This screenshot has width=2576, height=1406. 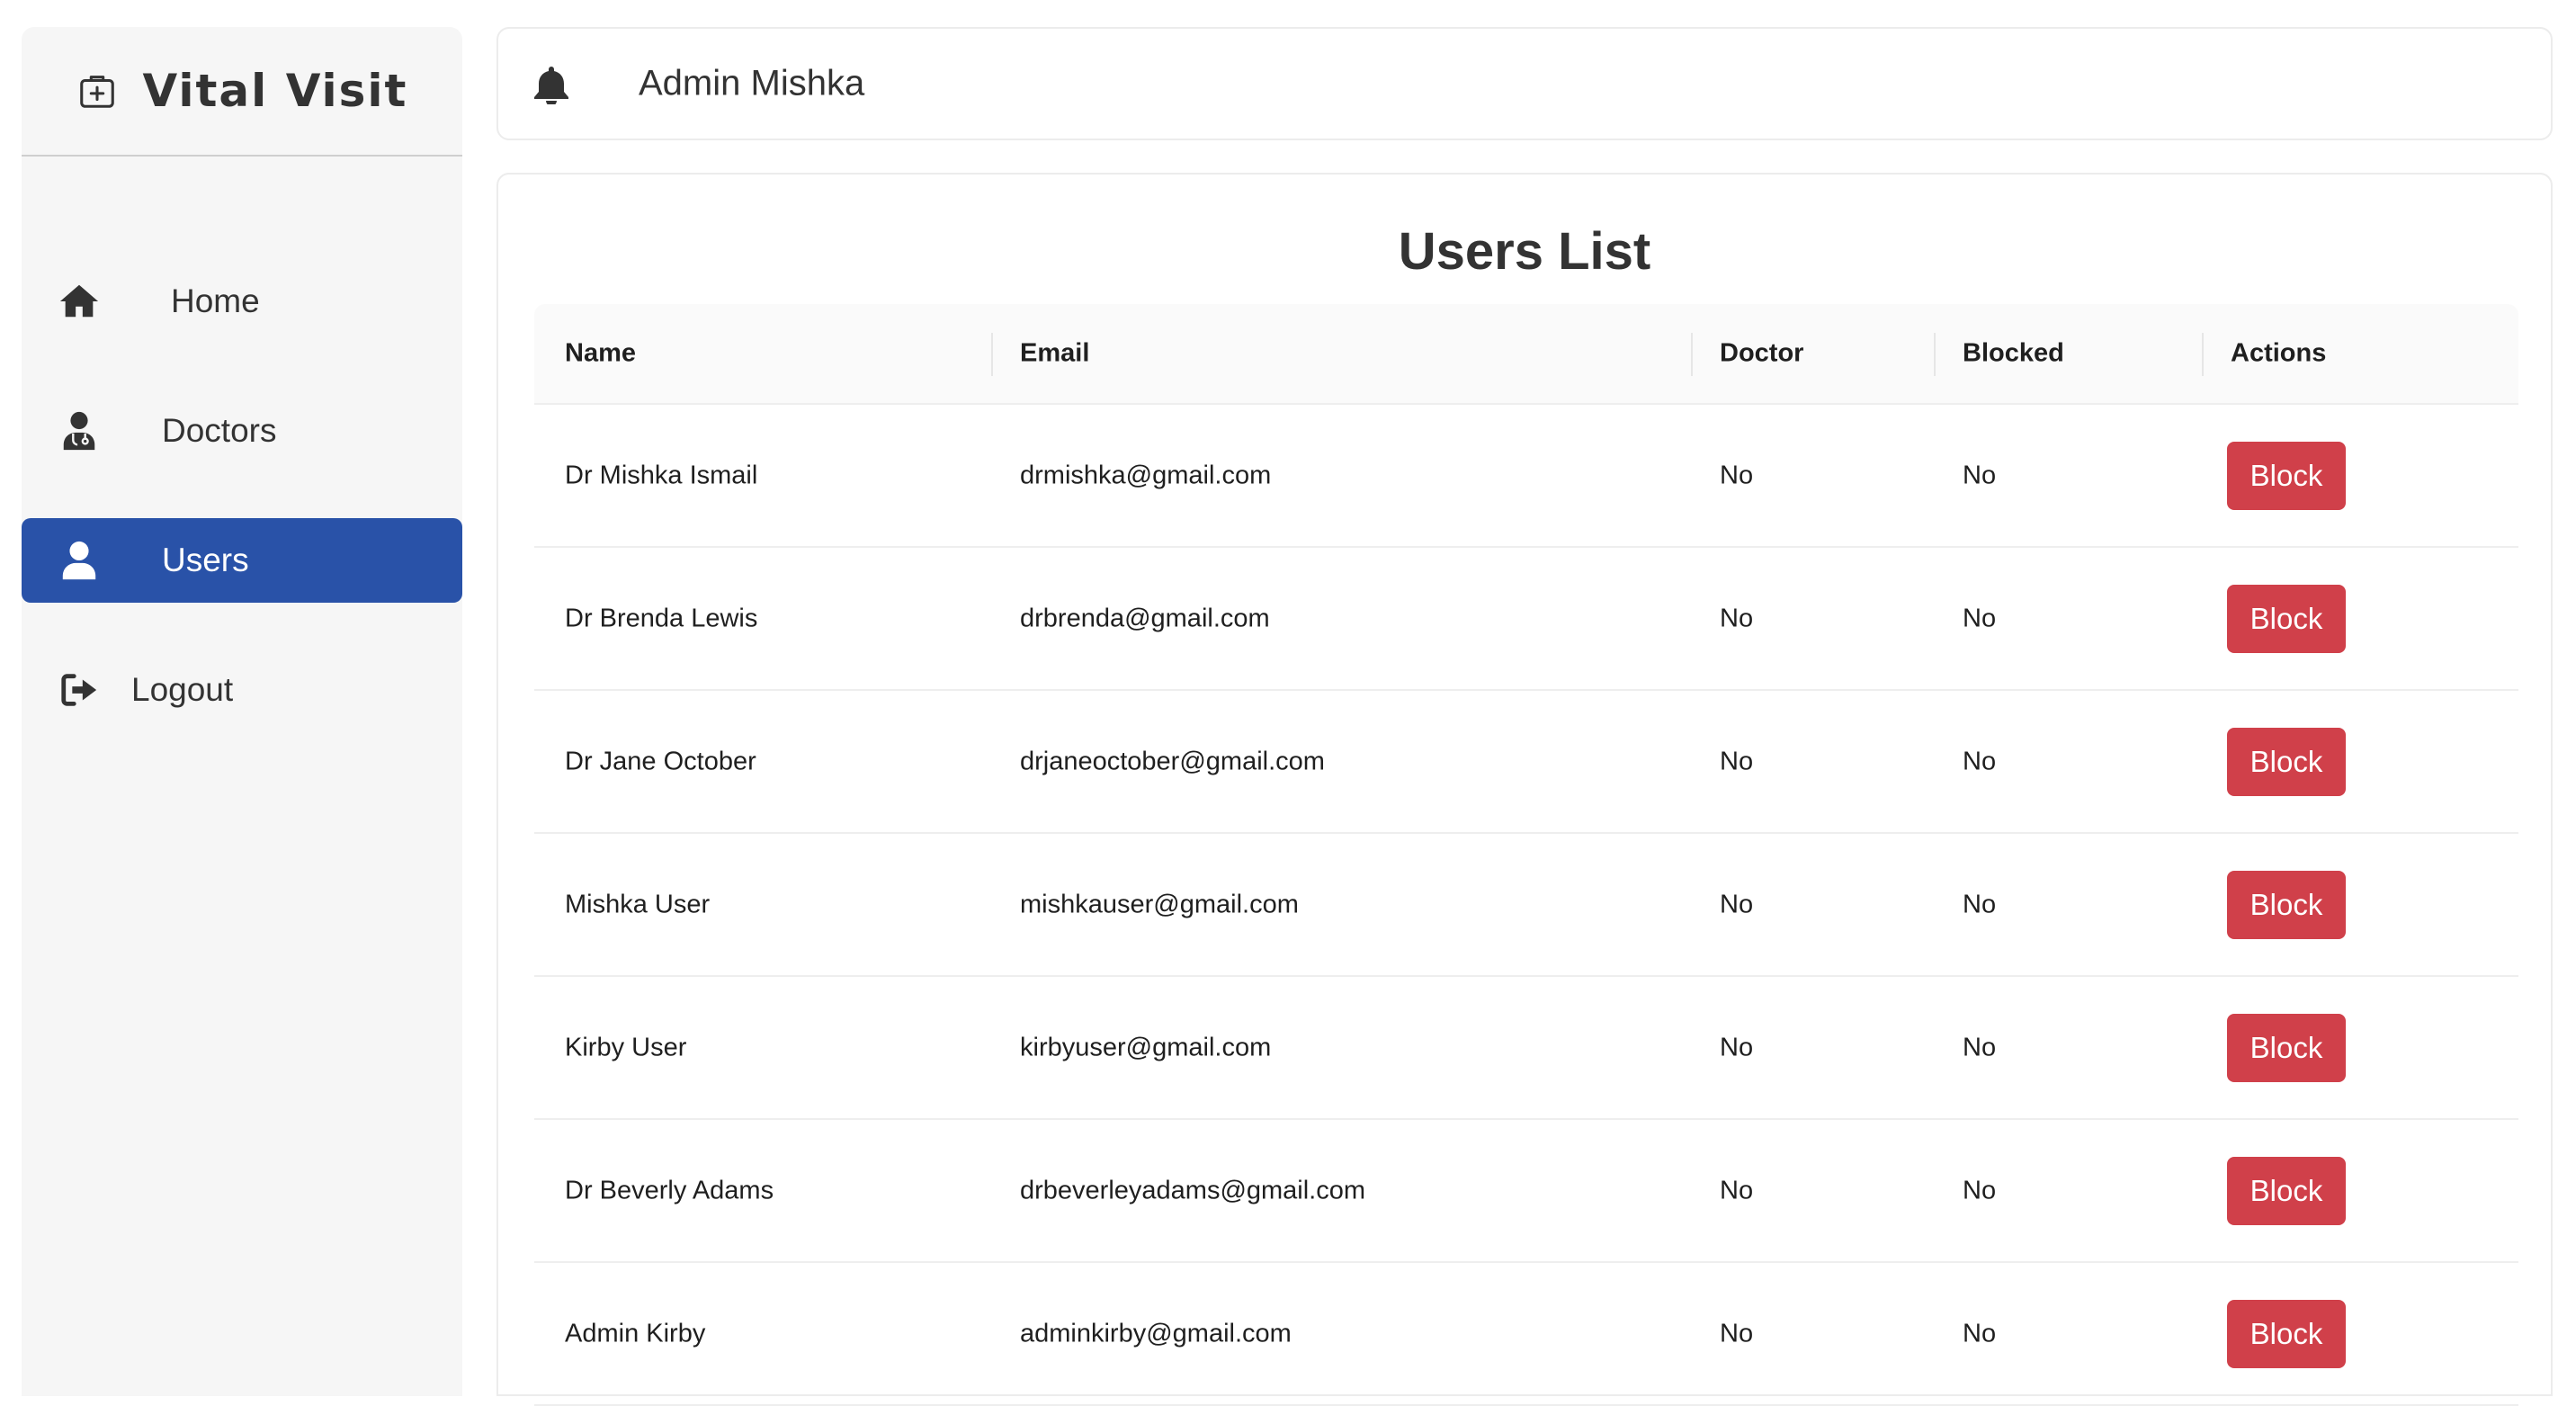 What do you see at coordinates (219, 430) in the screenshot?
I see `sidebar-item-label: Doctors` at bounding box center [219, 430].